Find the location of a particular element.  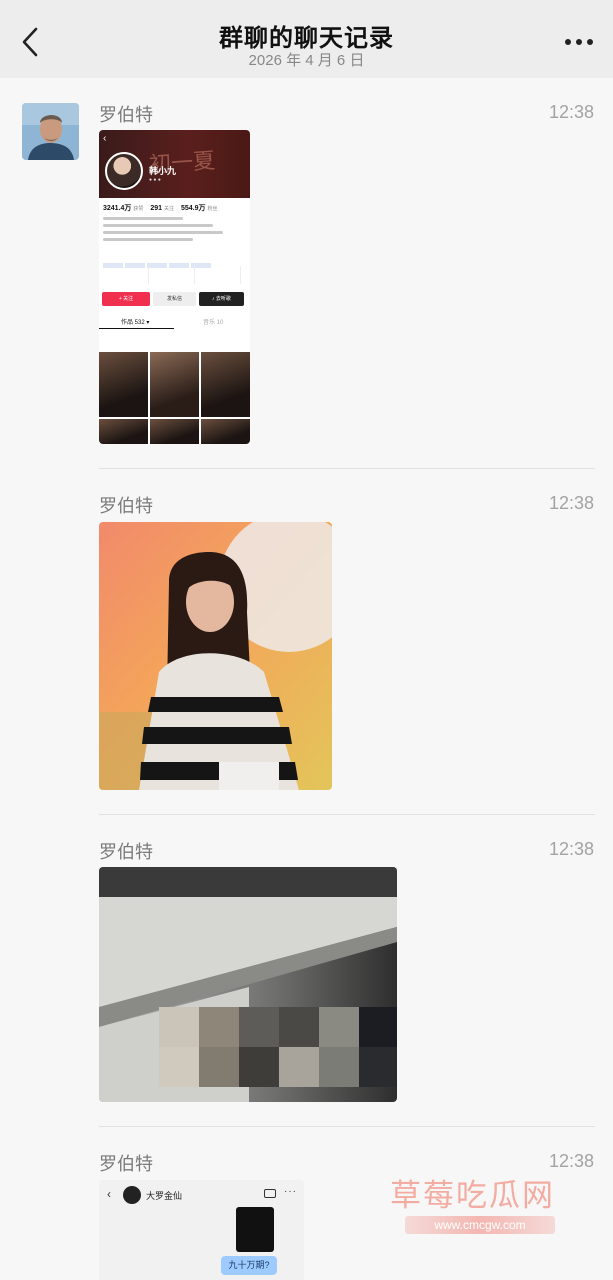

avatar is located at coordinates (50, 131).